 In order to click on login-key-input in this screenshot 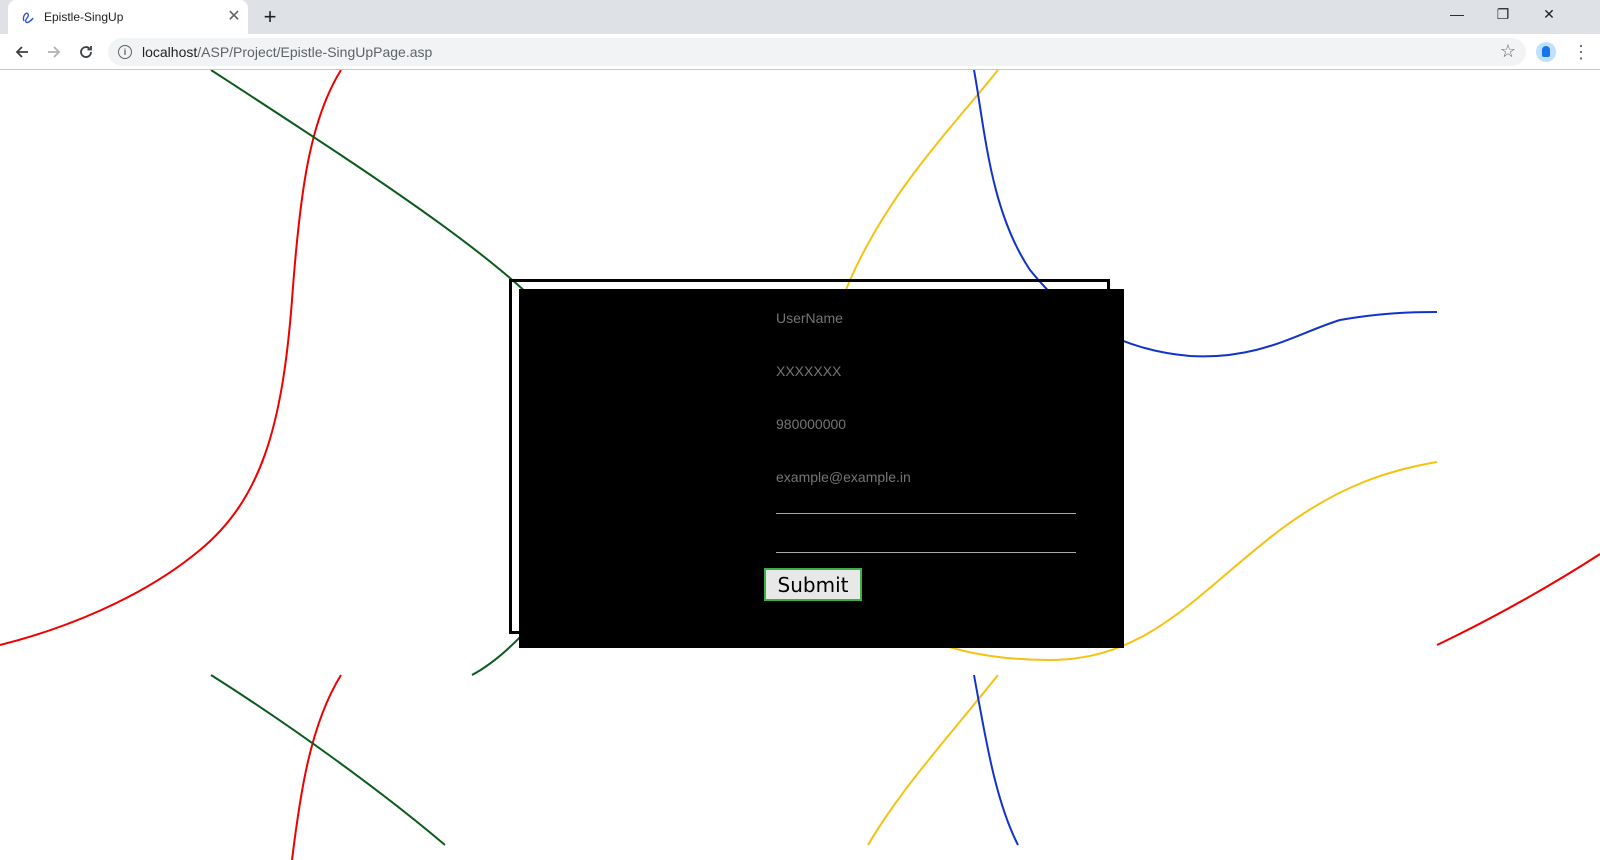, I will do `click(926, 372)`.